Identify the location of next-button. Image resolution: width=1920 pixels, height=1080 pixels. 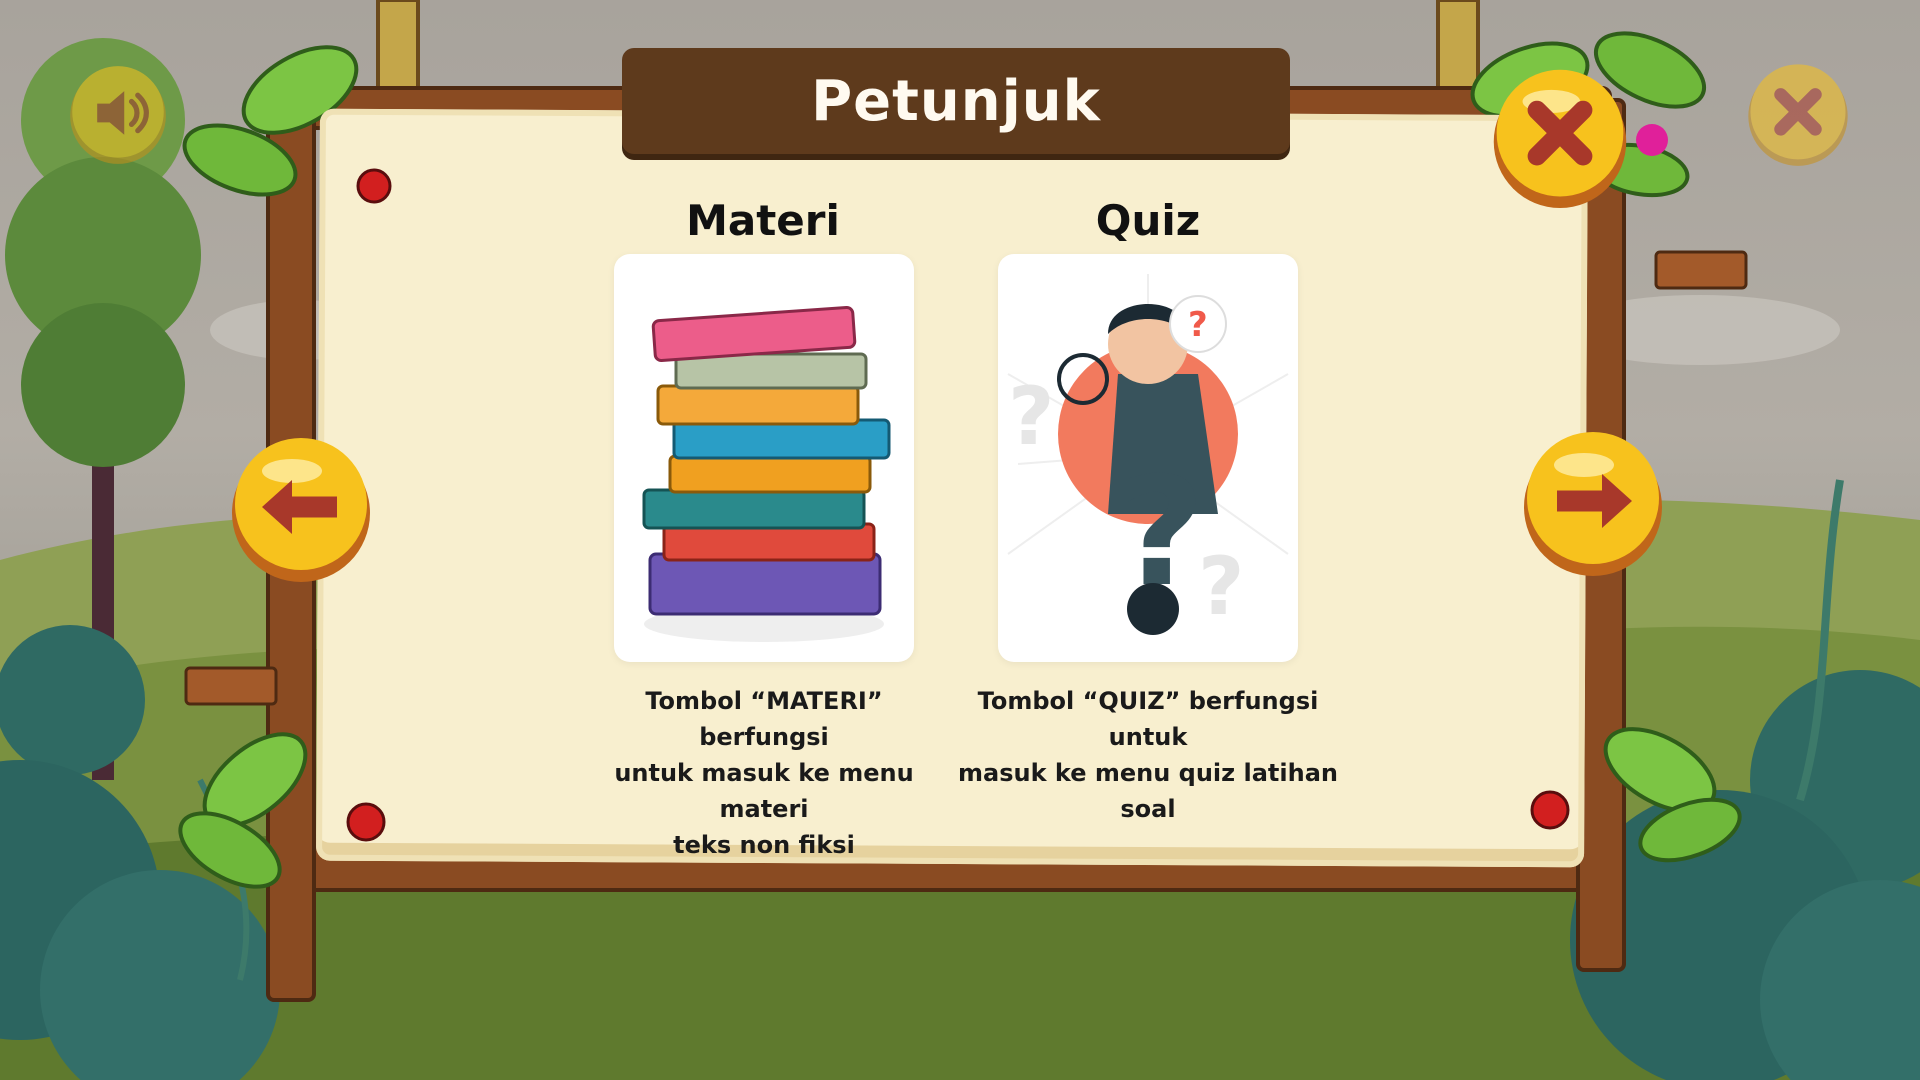
(1593, 501).